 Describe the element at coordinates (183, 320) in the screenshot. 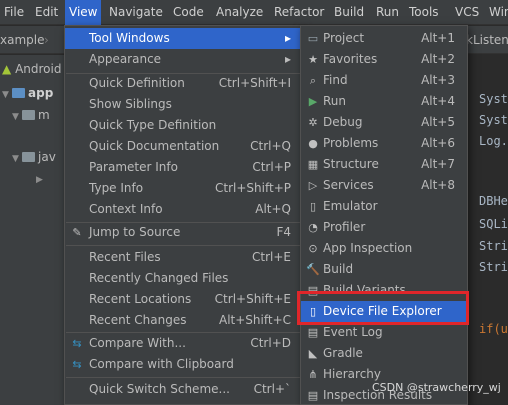

I see `menu-item-recent-changes: Recent Changes Alt+Shift+C` at that location.